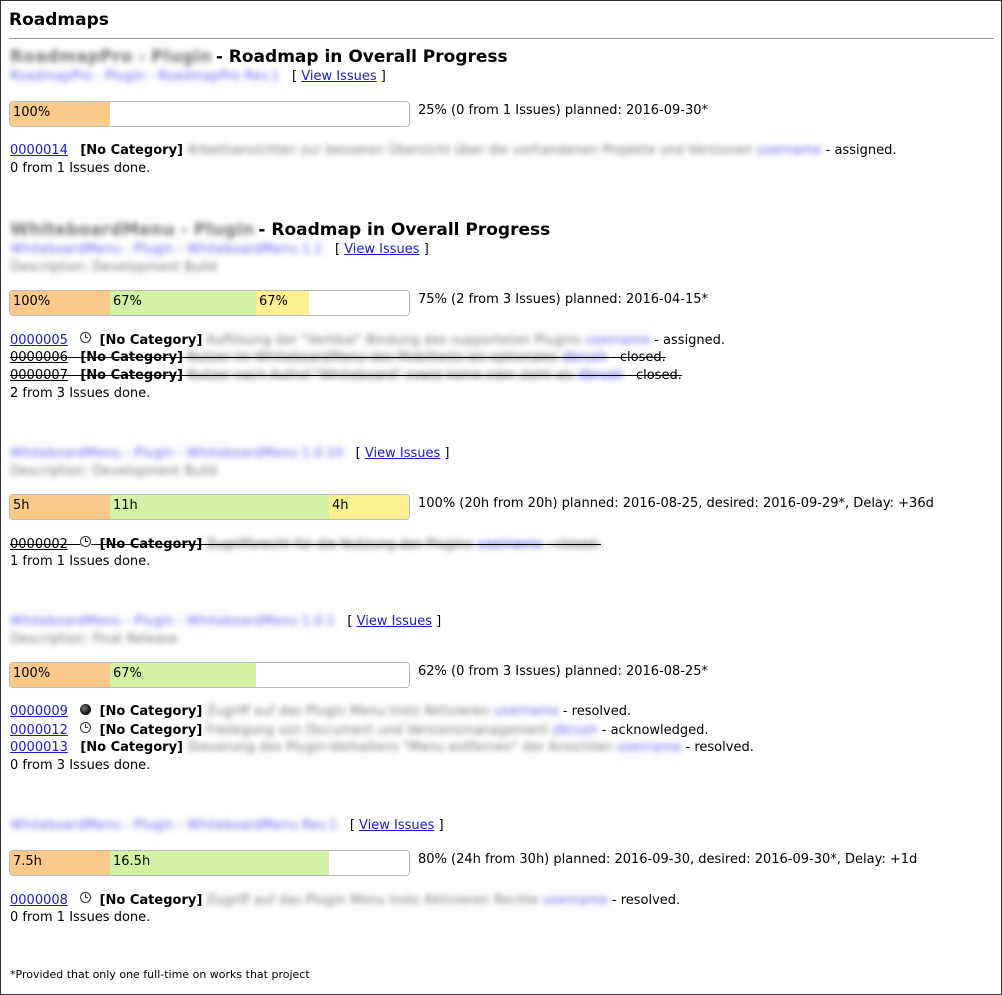 This screenshot has height=995, width=1002. I want to click on section-2-view-issues-link: View Issues, so click(381, 249).